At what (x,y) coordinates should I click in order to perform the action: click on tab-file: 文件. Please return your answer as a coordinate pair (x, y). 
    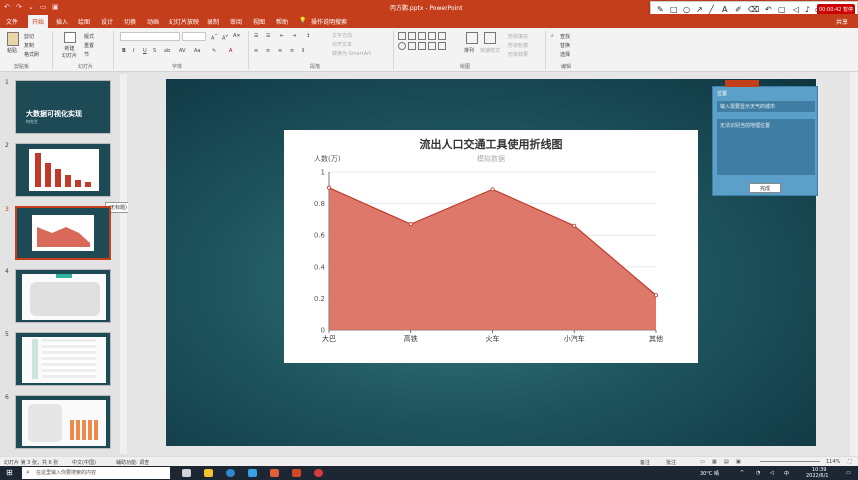
    Looking at the image, I should click on (12, 21).